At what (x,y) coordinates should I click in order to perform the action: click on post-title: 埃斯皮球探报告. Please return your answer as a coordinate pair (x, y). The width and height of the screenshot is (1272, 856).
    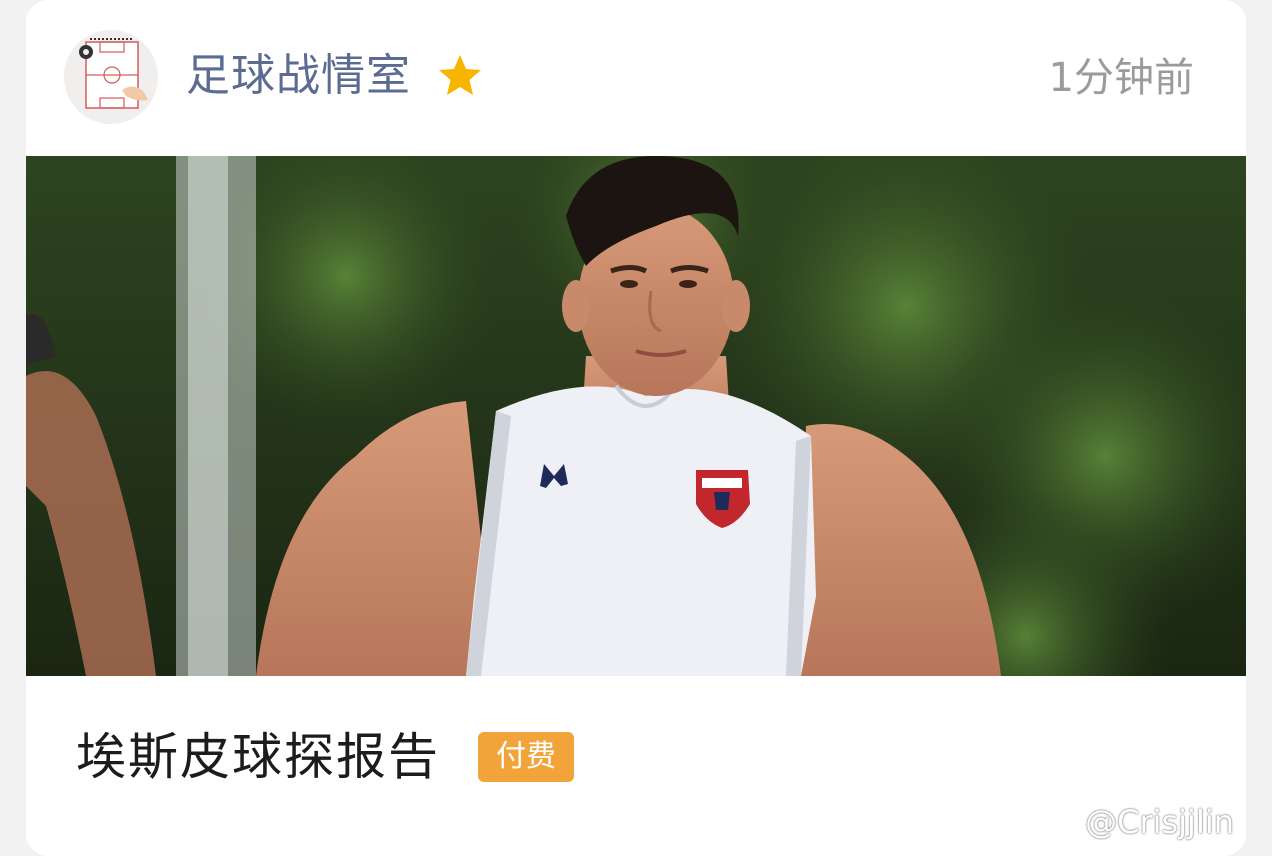
    Looking at the image, I should click on (258, 757).